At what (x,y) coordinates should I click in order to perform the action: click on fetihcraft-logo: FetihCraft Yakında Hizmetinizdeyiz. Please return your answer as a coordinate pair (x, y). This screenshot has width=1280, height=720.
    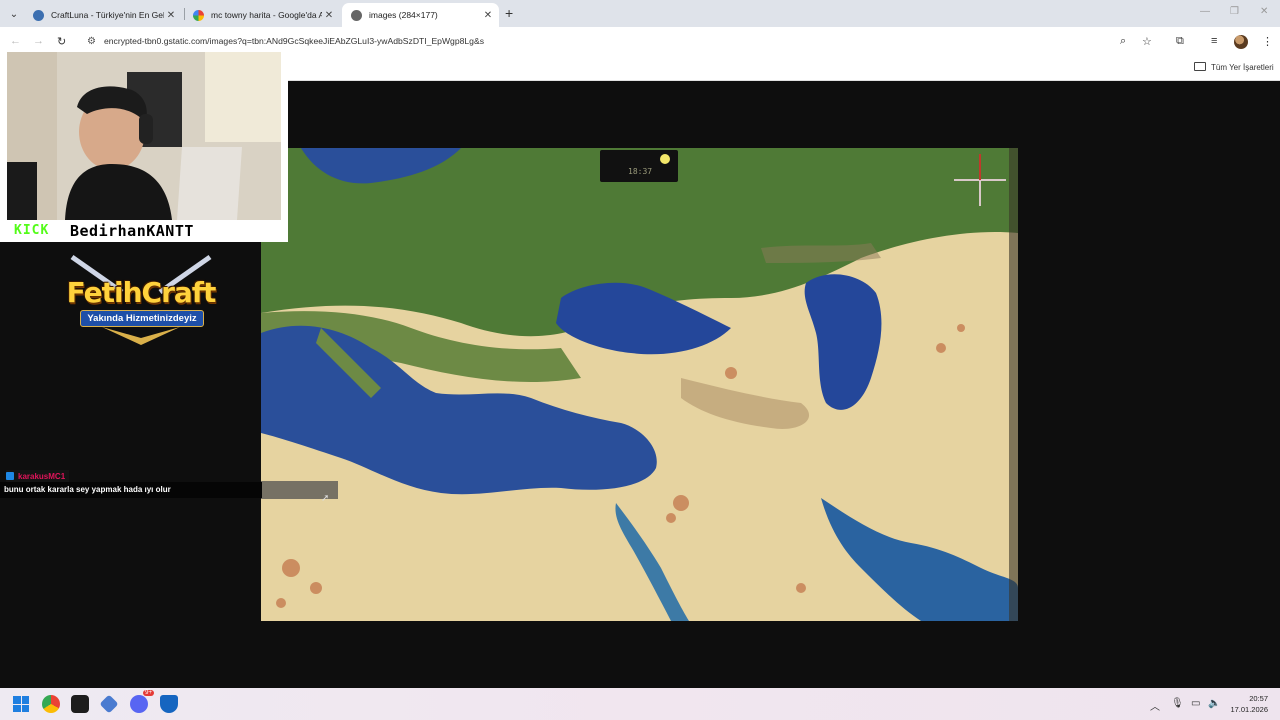
    Looking at the image, I should click on (141, 300).